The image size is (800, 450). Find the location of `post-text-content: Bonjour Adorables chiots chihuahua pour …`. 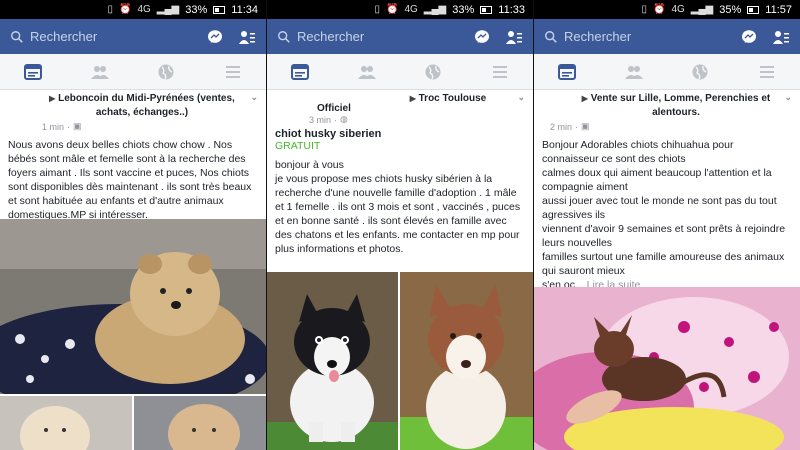

post-text-content: Bonjour Adorables chiots chihuahua pour … is located at coordinates (664, 215).